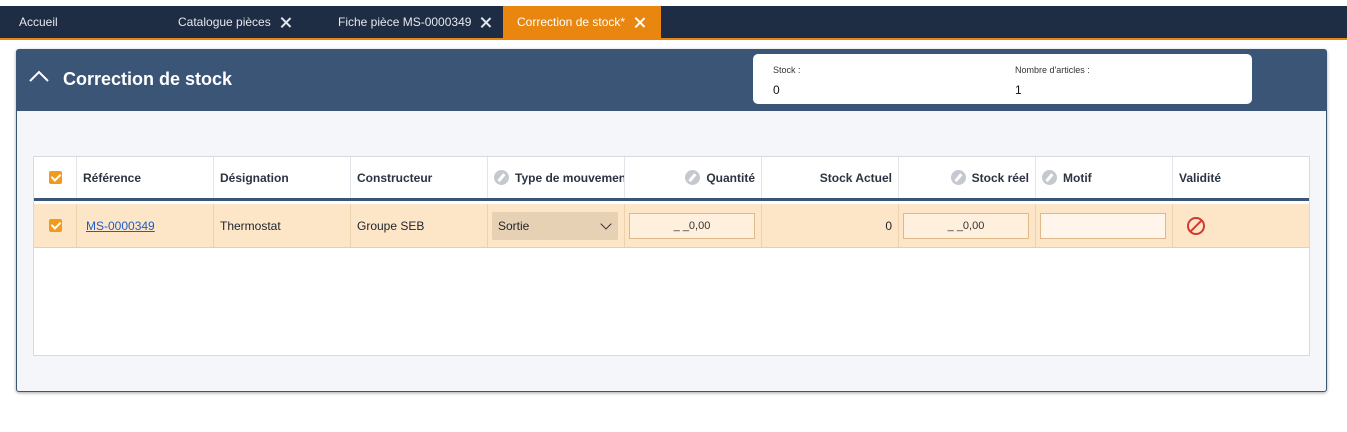 The width and height of the screenshot is (1347, 432). Describe the element at coordinates (606, 223) in the screenshot. I see `chevron-down-icon` at that location.